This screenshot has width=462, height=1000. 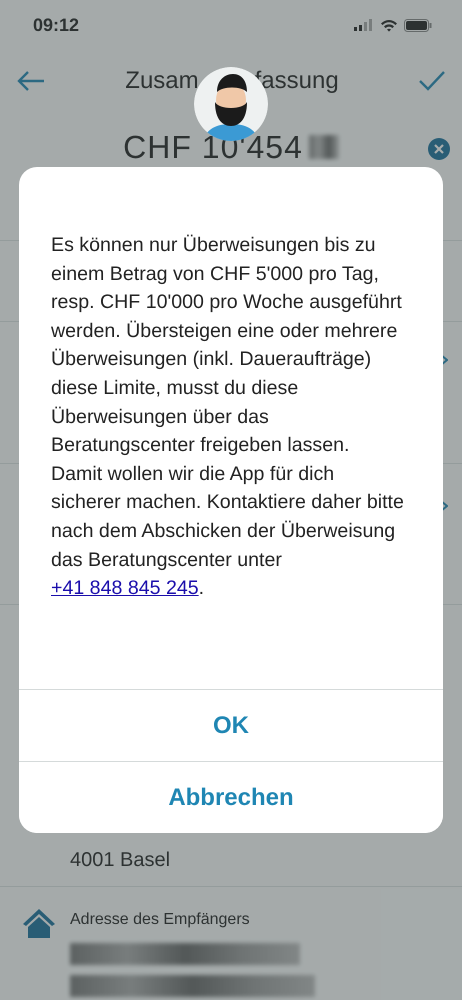 What do you see at coordinates (119, 861) in the screenshot?
I see `address-line: 4001 Basel` at bounding box center [119, 861].